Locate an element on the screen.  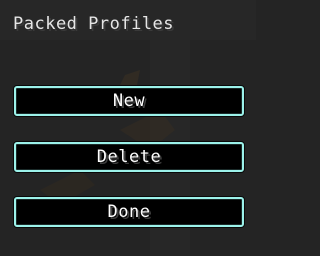
delete-button-label: Delete is located at coordinates (129, 157).